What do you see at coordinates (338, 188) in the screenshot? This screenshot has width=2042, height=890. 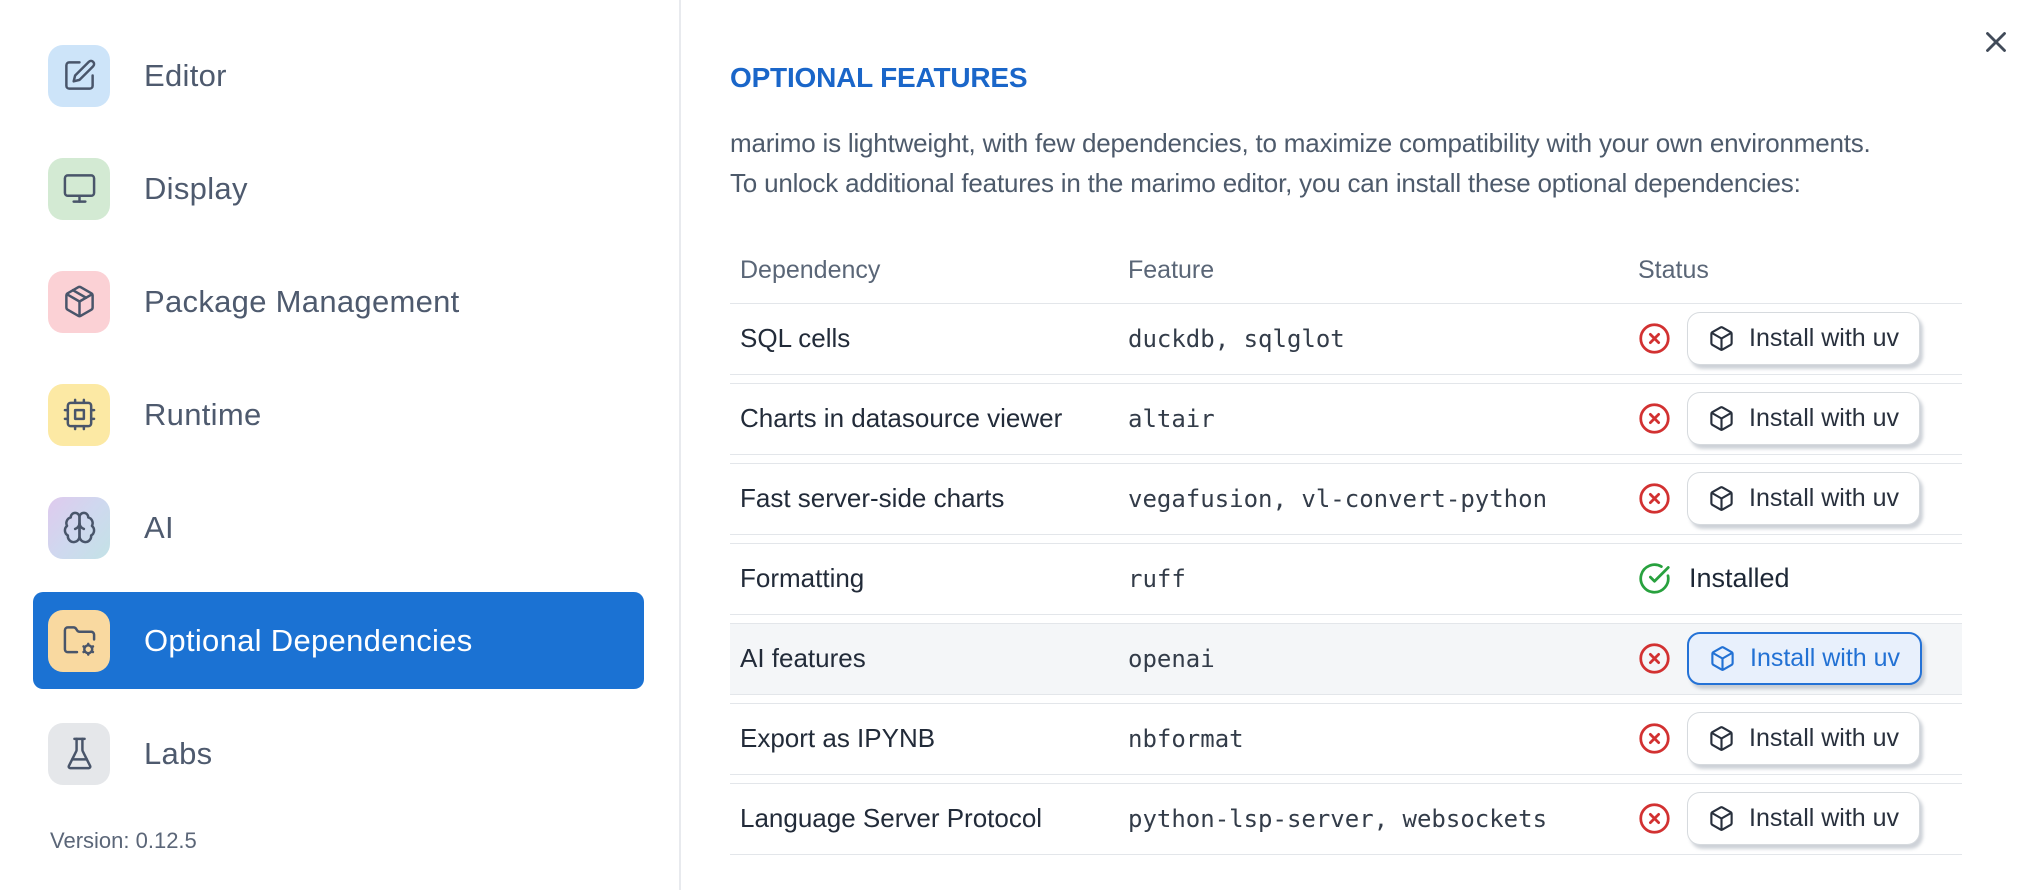 I see `sidebar-item-display: Display` at bounding box center [338, 188].